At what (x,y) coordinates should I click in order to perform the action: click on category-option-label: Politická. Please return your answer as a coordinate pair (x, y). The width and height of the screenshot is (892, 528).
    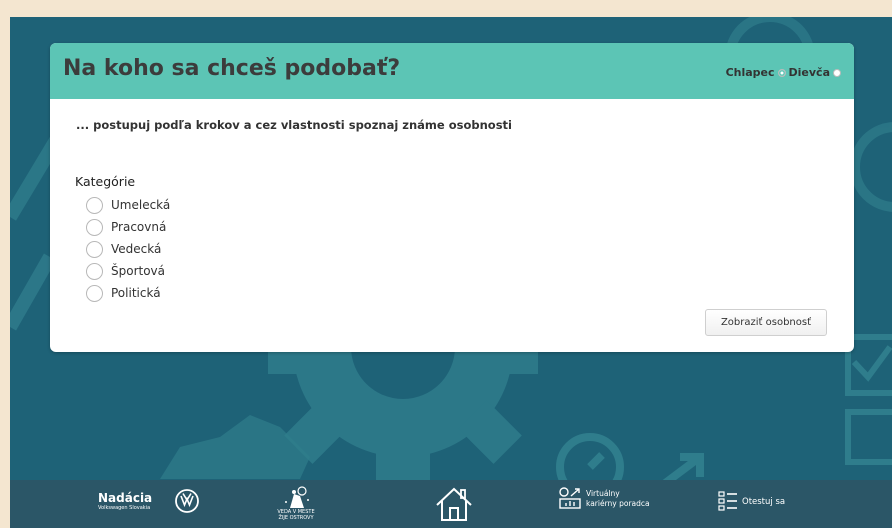
    Looking at the image, I should click on (136, 293).